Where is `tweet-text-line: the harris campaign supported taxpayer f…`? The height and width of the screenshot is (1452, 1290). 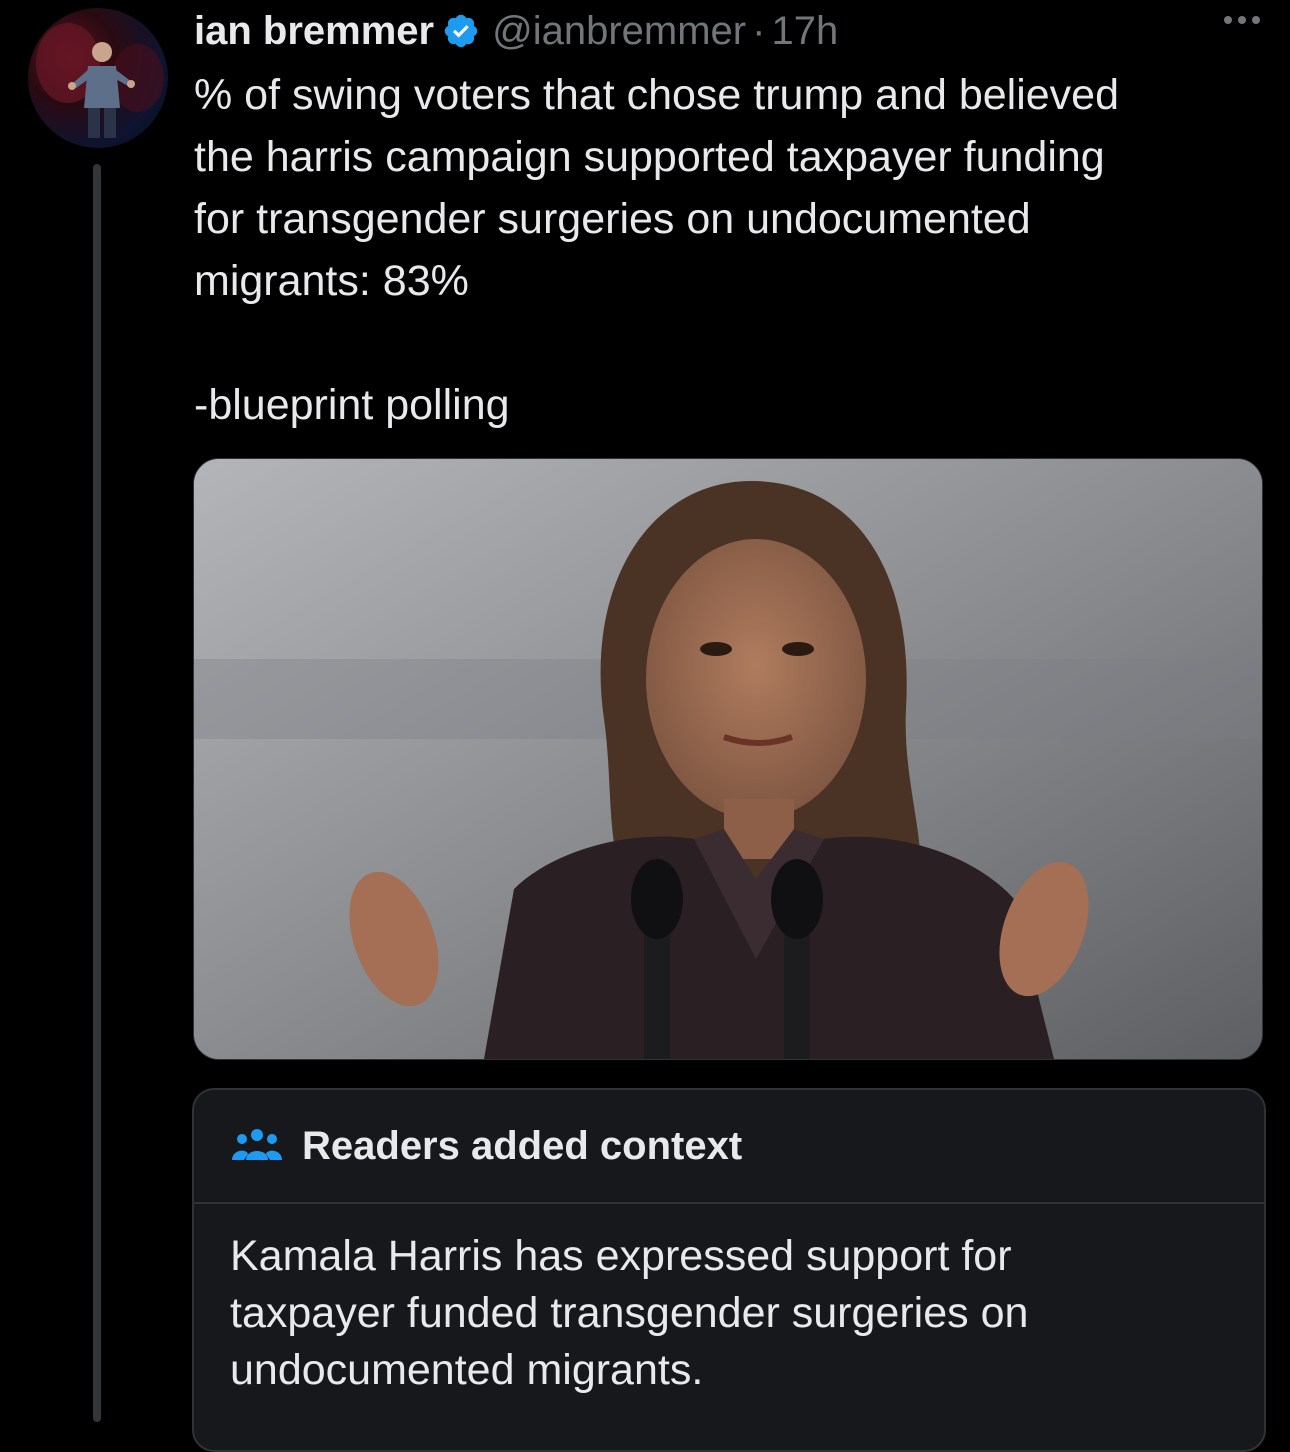
tweet-text-line: the harris campaign supported taxpayer f… is located at coordinates (649, 157).